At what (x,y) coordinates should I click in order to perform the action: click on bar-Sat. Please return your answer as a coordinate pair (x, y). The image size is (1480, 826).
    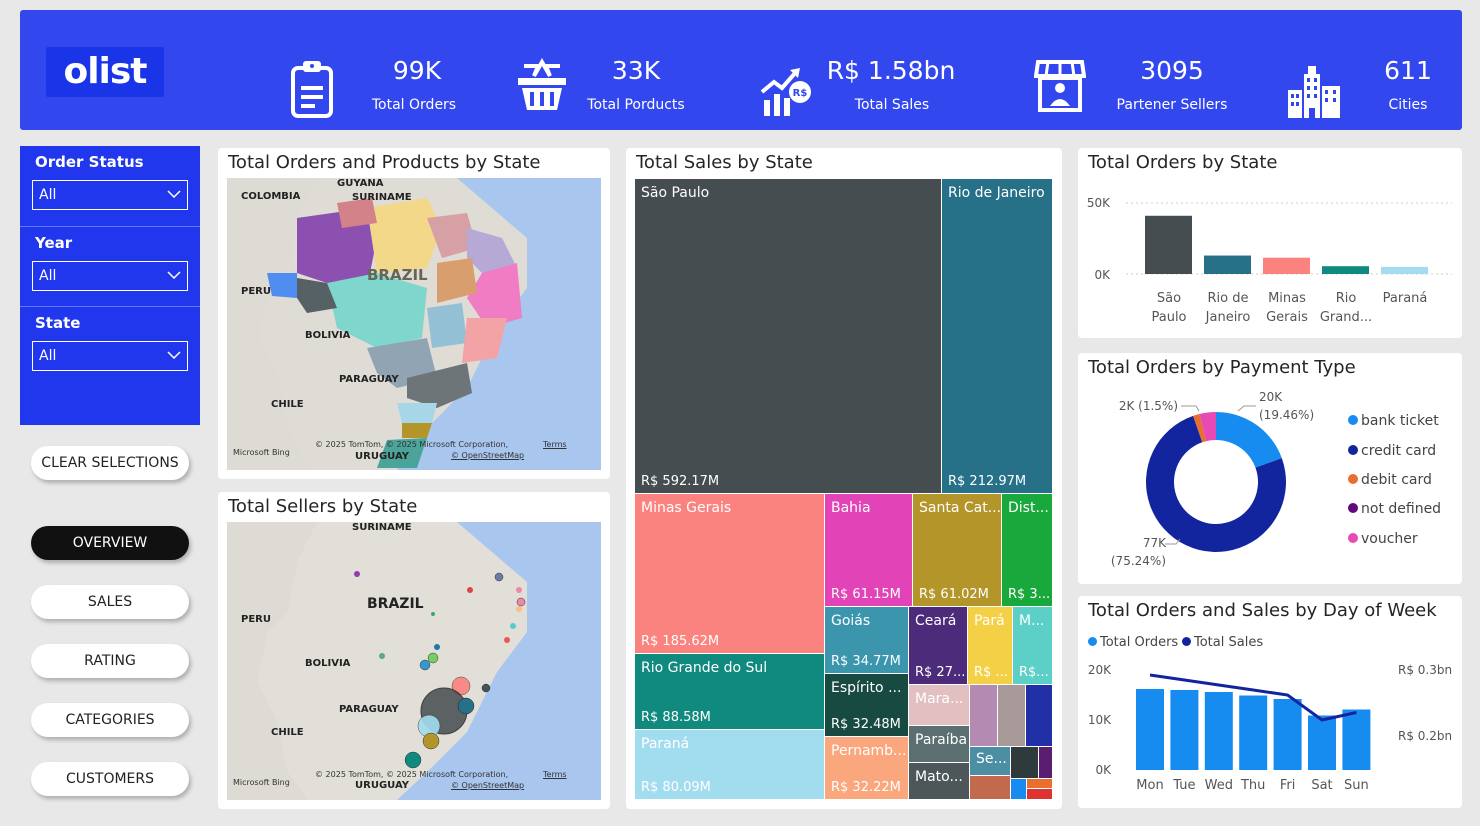
    Looking at the image, I should click on (1322, 743).